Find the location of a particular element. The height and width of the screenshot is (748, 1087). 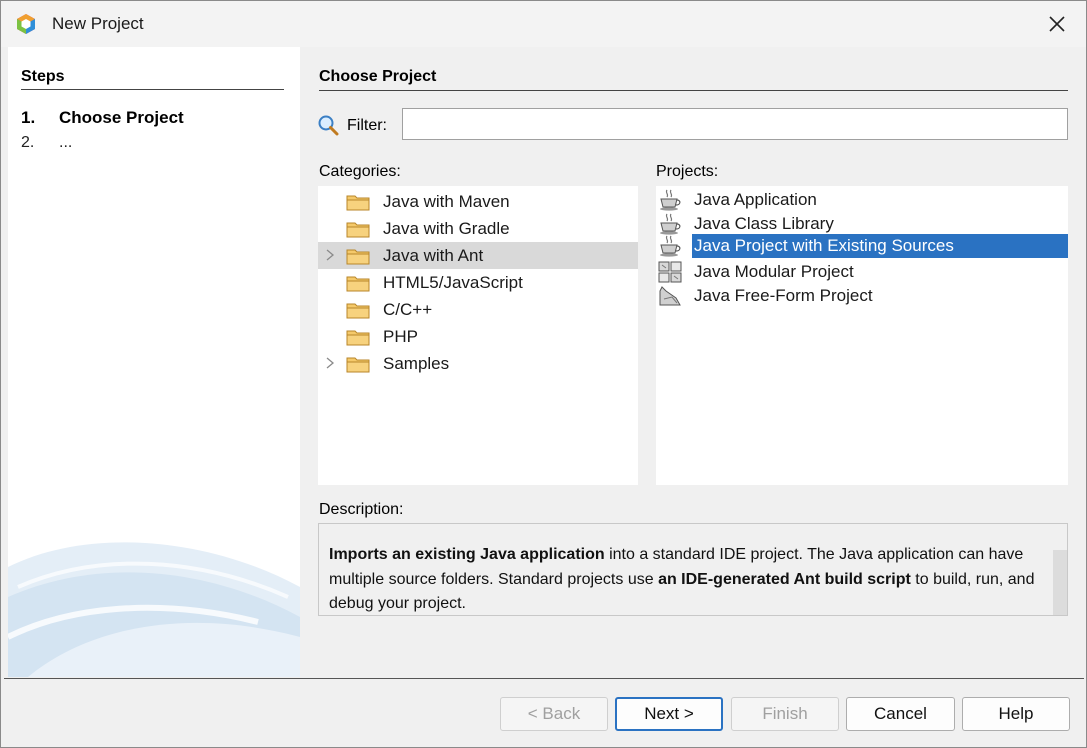

project-java-existing-sources: Java Project with Existing Sources is located at coordinates (862, 246).